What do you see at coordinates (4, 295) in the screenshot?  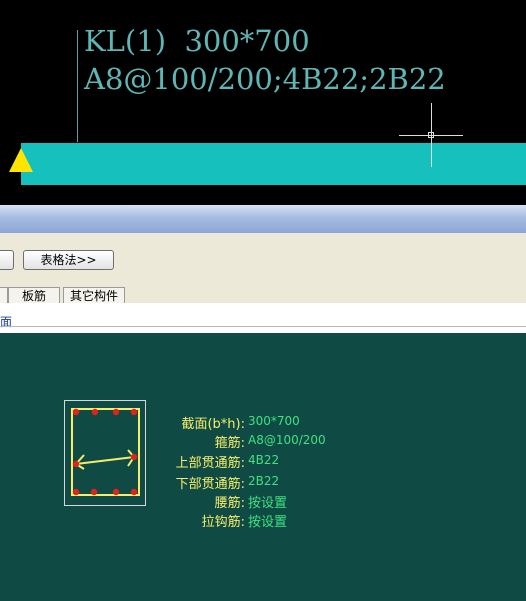 I see `tab-partial` at bounding box center [4, 295].